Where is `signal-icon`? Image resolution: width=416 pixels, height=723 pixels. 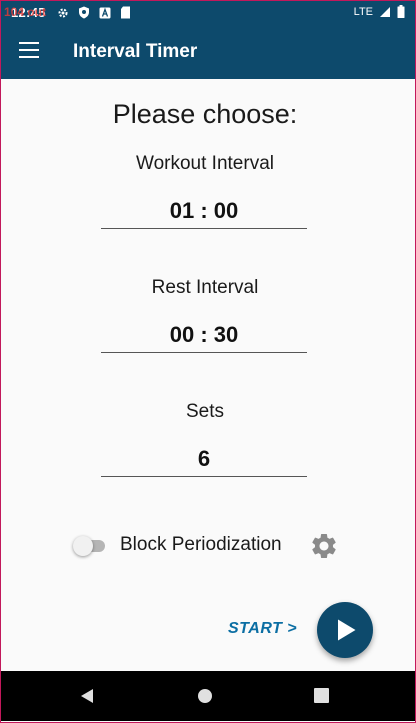 signal-icon is located at coordinates (385, 11).